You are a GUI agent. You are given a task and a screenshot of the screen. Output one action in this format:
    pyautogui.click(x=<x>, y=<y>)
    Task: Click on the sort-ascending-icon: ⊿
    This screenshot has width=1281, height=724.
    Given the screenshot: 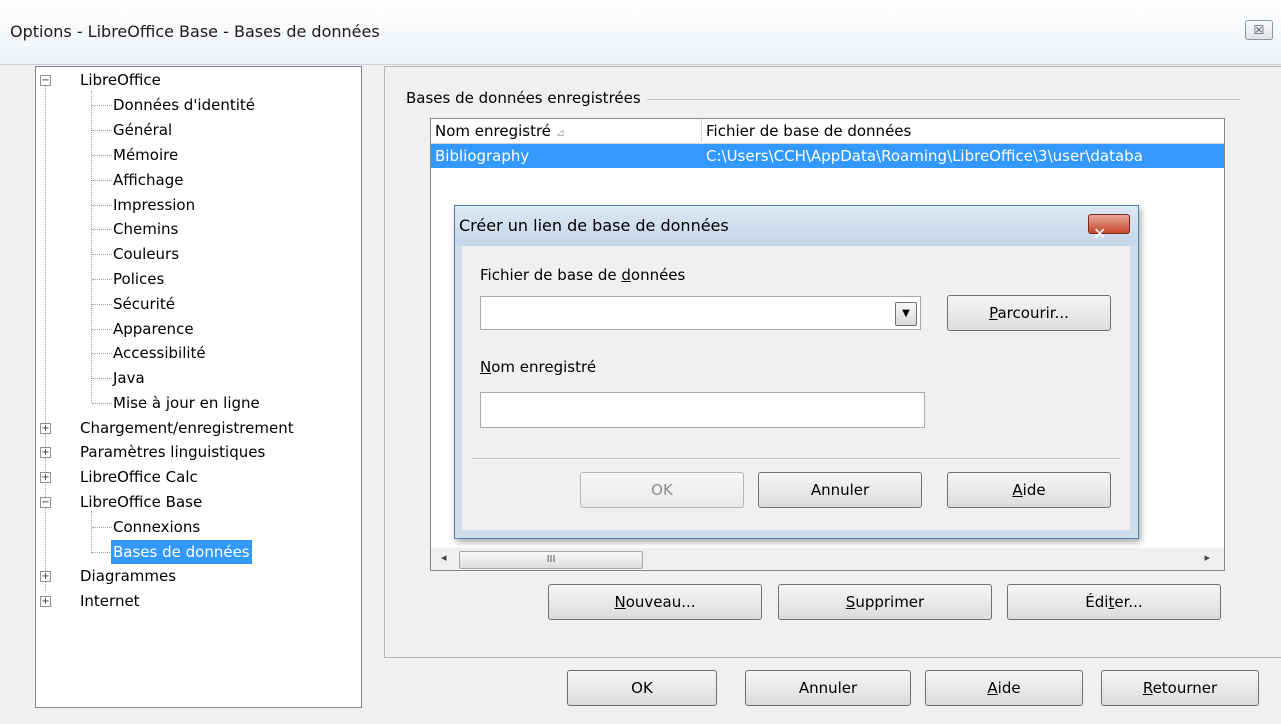 What is the action you would take?
    pyautogui.click(x=560, y=132)
    